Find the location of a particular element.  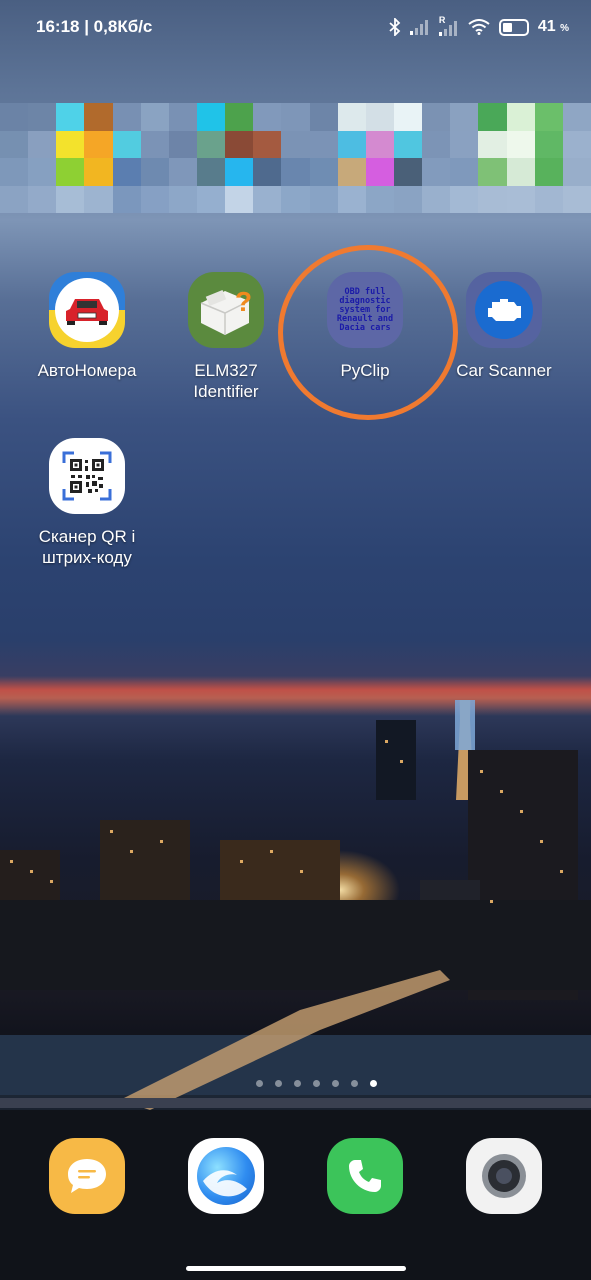

app-label: Car Scanner is located at coordinates (504, 370).